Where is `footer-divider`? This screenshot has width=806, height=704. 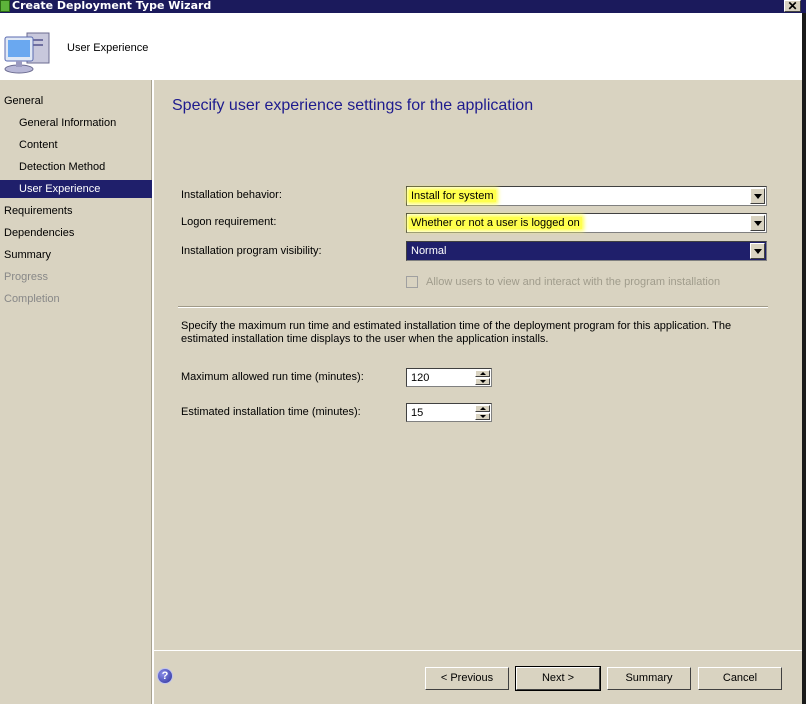 footer-divider is located at coordinates (478, 650).